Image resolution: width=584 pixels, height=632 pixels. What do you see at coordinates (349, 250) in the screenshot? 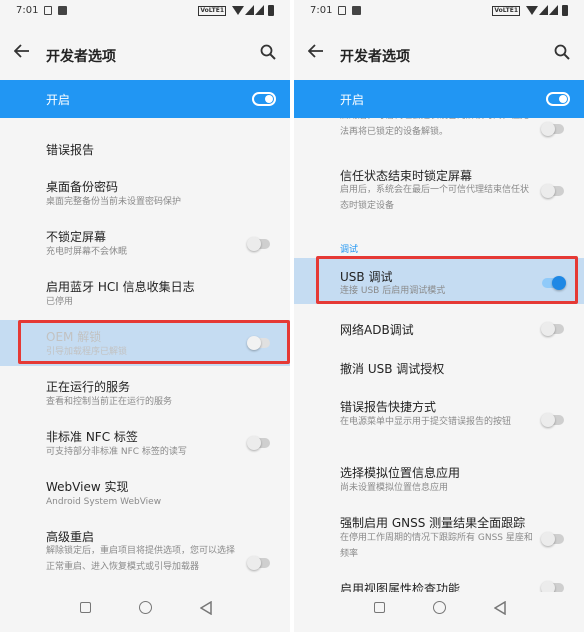
I see `section-header-debug: 调试` at bounding box center [349, 250].